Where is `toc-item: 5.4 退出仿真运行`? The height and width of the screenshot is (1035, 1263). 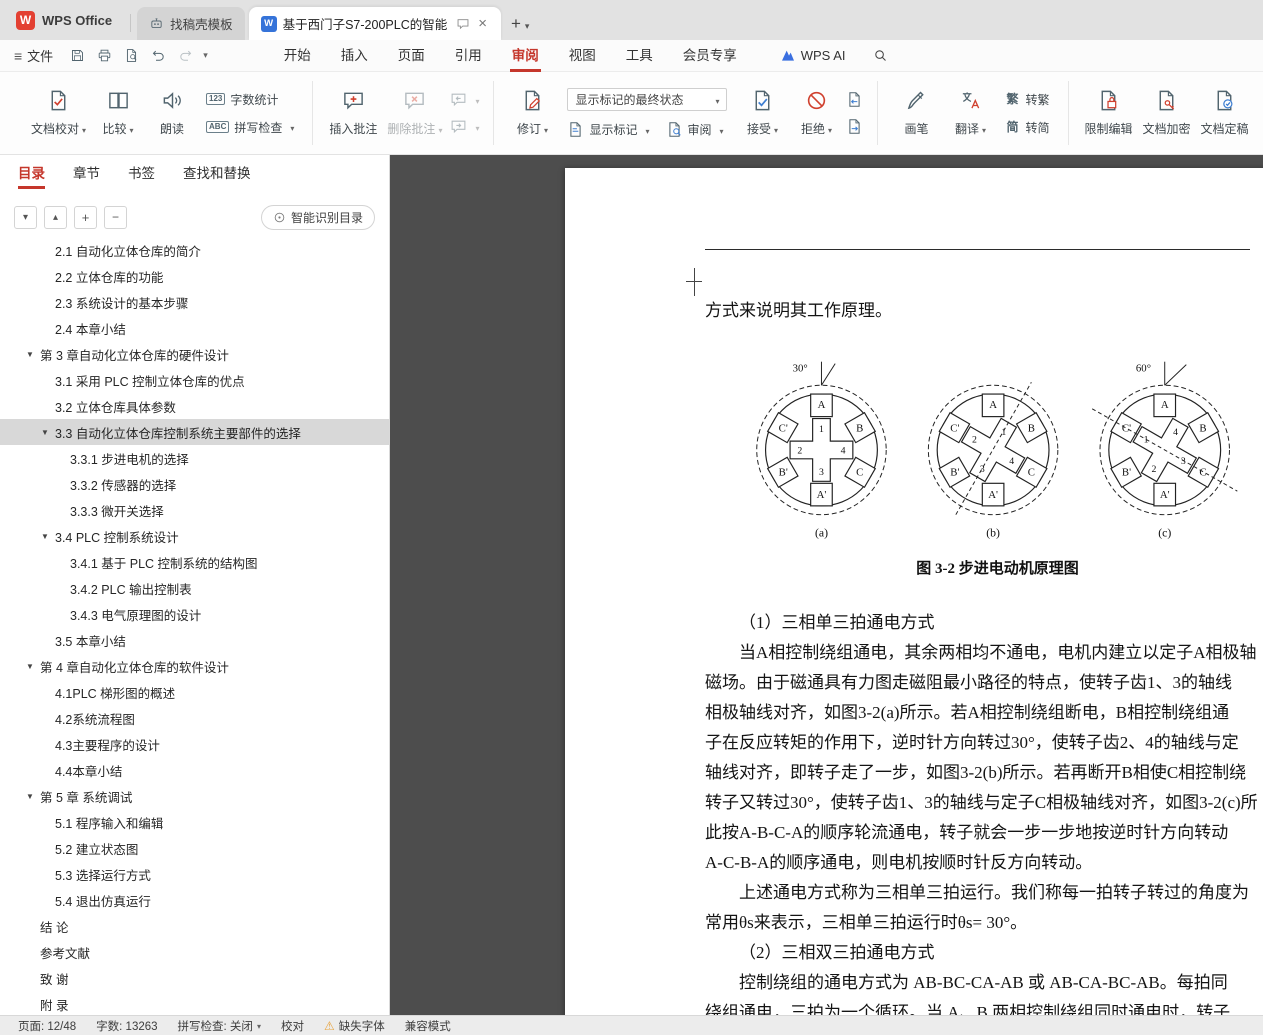
toc-item: 5.4 退出仿真运行 is located at coordinates (194, 900).